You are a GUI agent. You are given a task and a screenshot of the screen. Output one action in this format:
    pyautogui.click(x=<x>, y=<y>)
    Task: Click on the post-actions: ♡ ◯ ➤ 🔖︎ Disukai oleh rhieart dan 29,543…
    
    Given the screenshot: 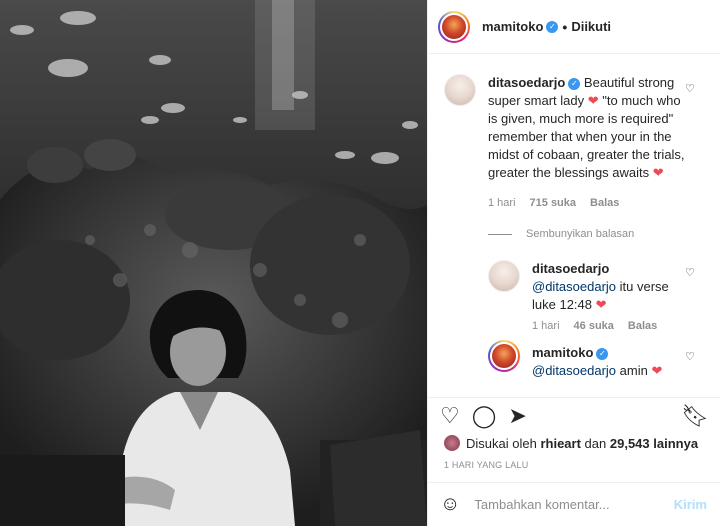 What is the action you would take?
    pyautogui.click(x=574, y=433)
    